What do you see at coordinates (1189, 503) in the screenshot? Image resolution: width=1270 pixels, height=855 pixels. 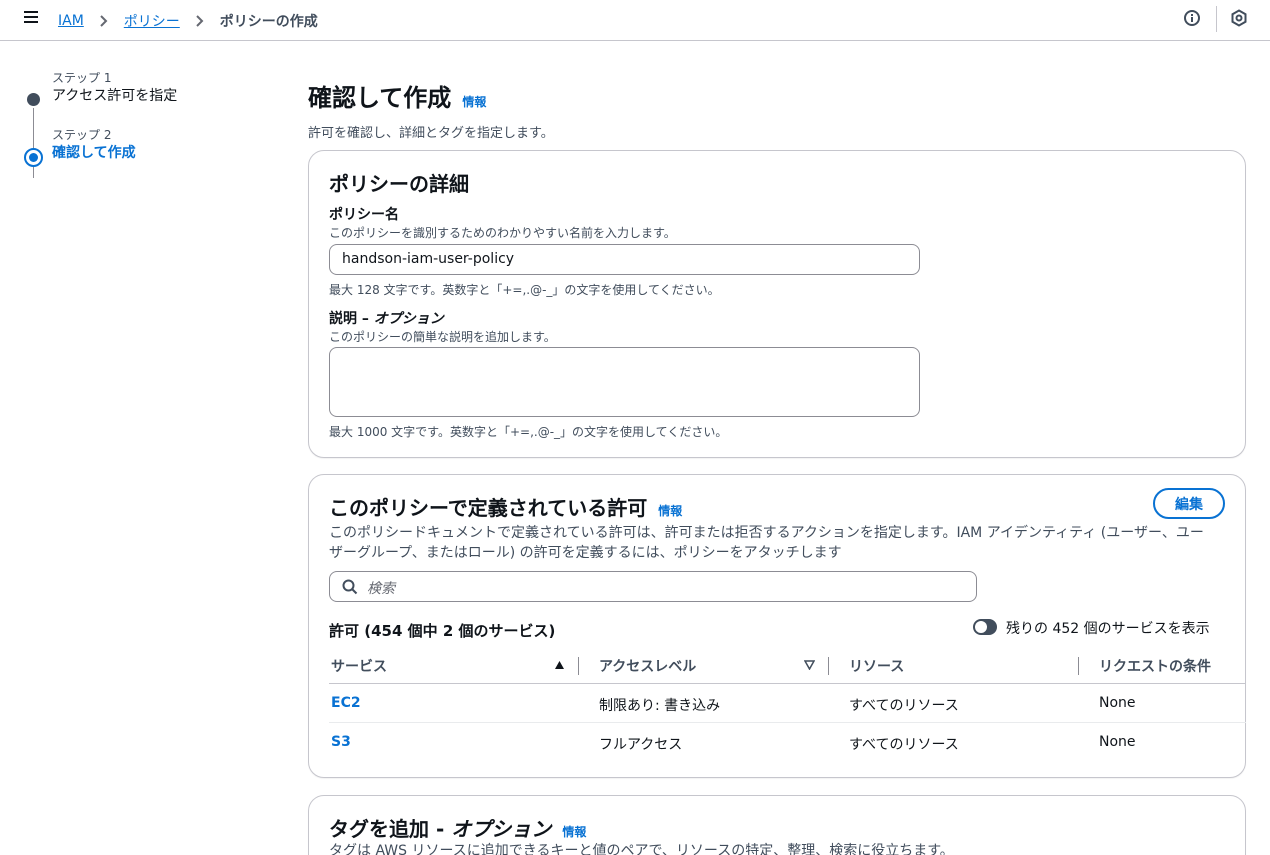 I see `edit-button: 編集` at bounding box center [1189, 503].